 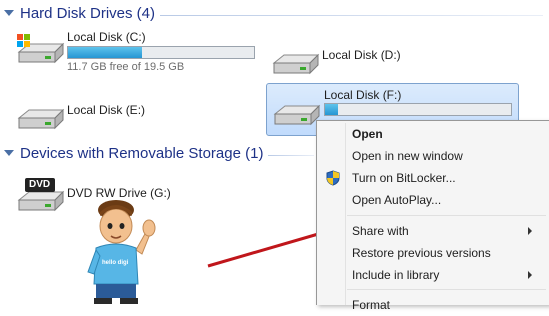 I want to click on mascot-illustration: hello digi, so click(x=124, y=251).